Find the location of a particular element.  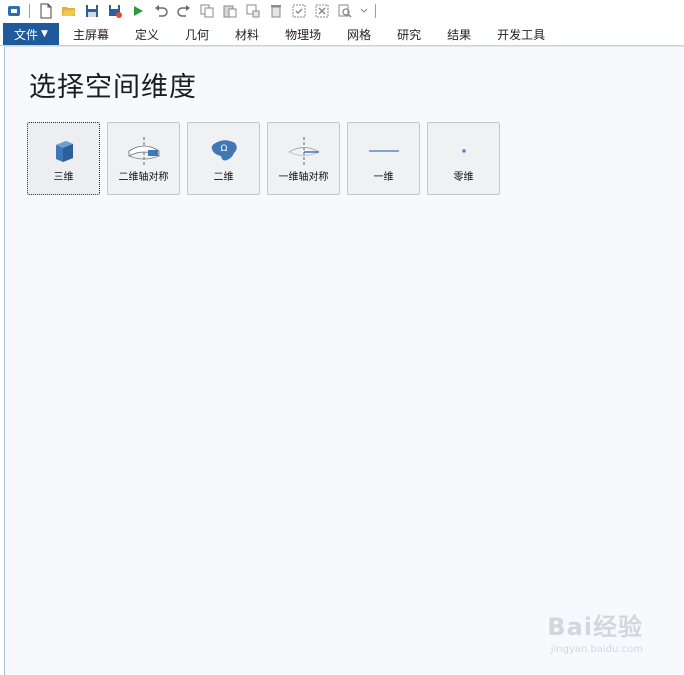

save-as-icon is located at coordinates (115, 11).